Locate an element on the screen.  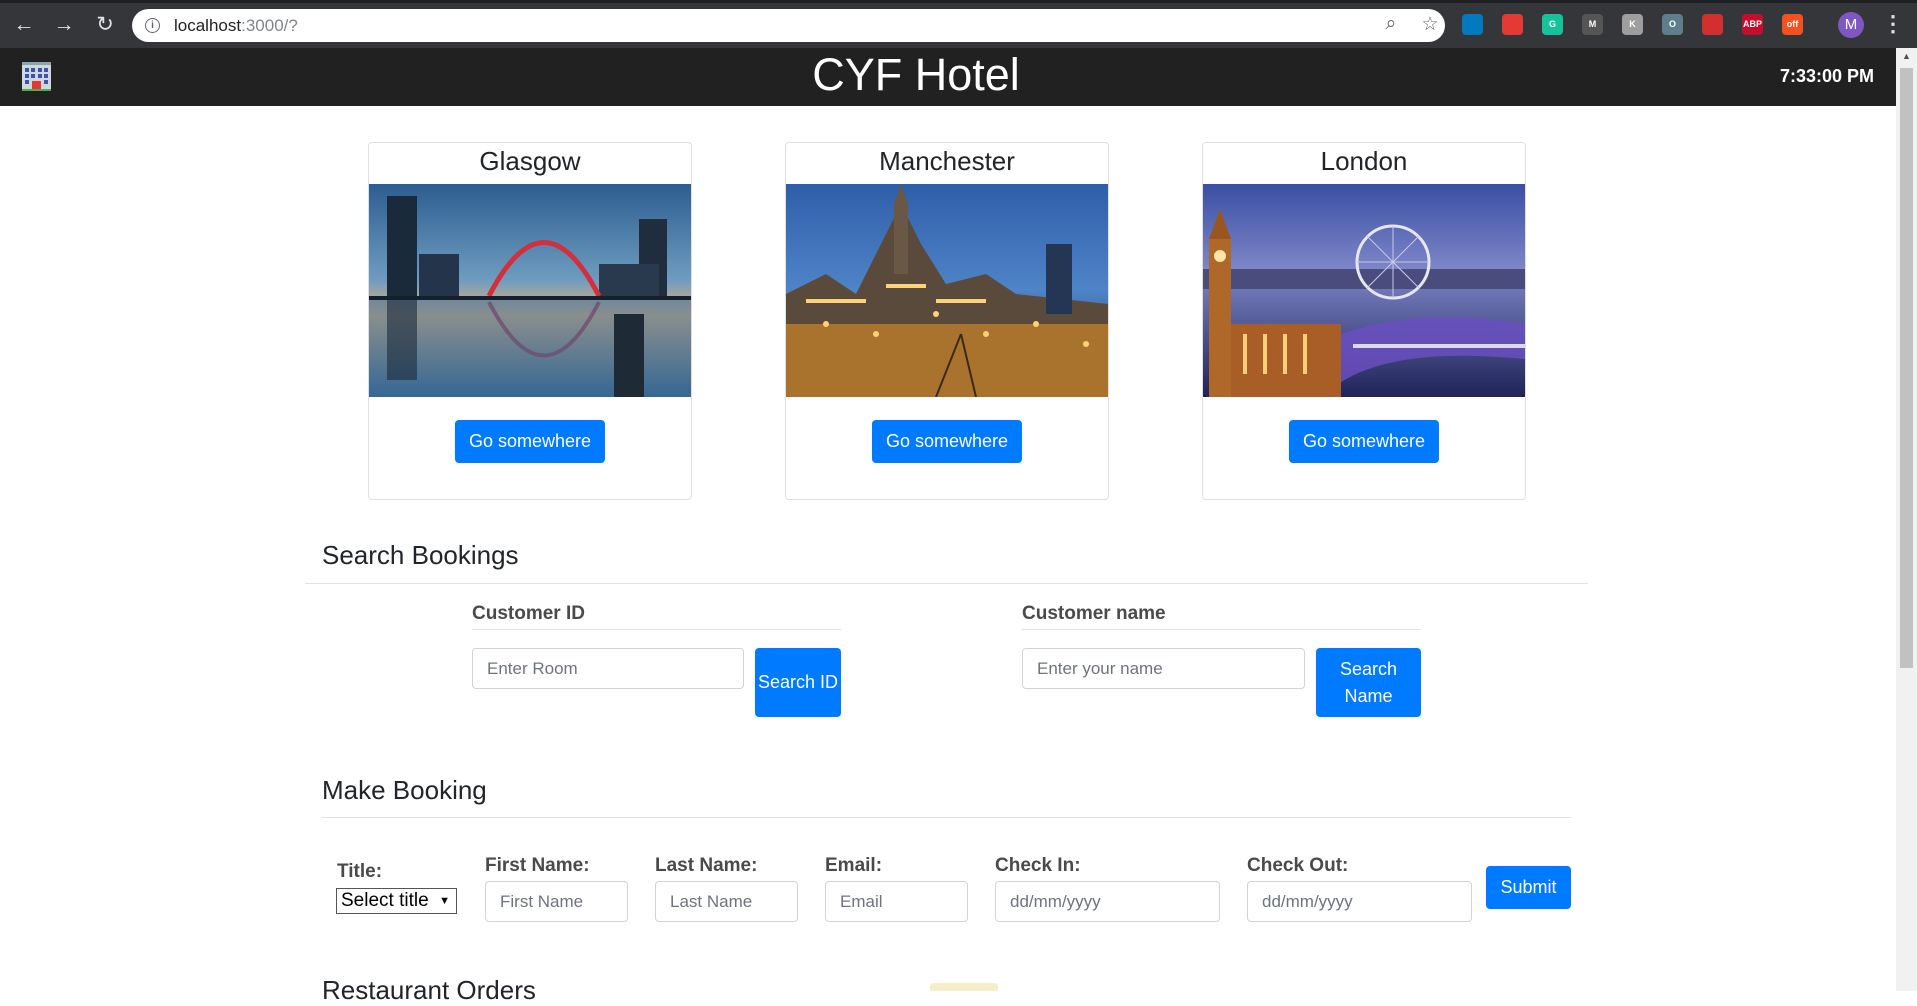
city-card-glasgow: Glasgow Go somewhere is located at coordinates (530, 321).